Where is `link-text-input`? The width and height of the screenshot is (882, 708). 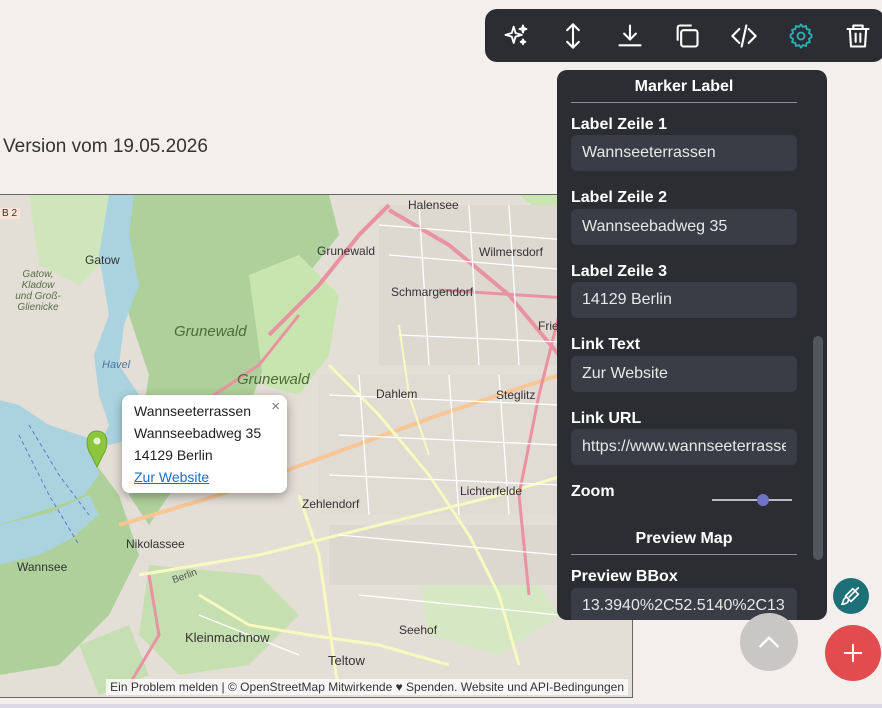
link-text-input is located at coordinates (684, 374).